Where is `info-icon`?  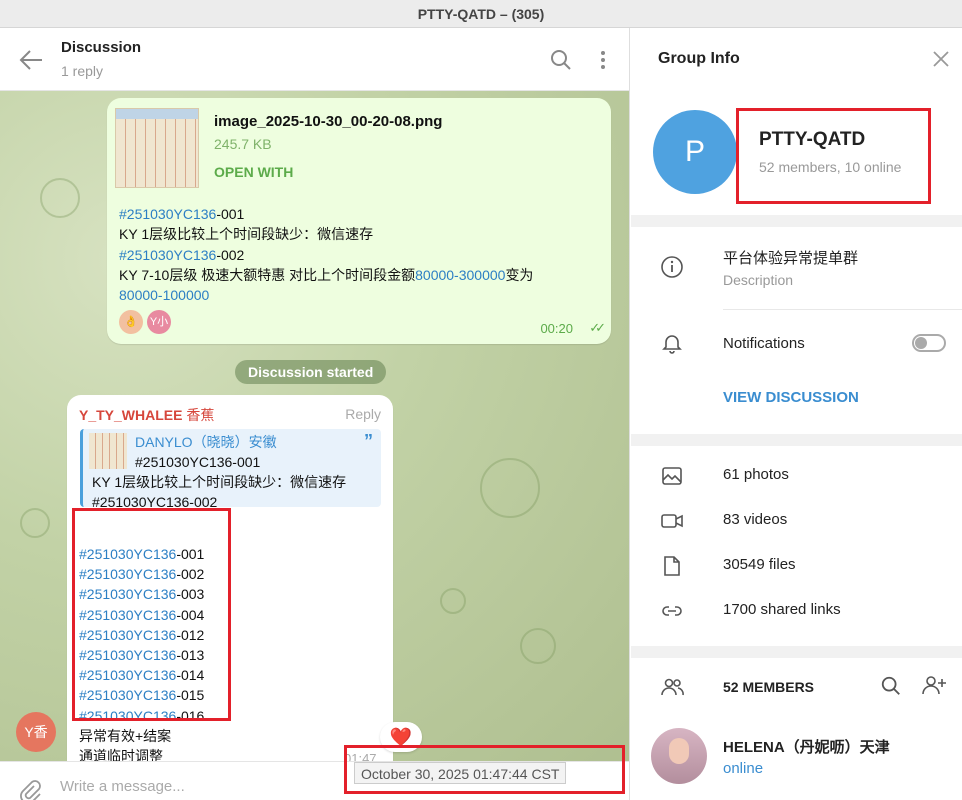 info-icon is located at coordinates (672, 267).